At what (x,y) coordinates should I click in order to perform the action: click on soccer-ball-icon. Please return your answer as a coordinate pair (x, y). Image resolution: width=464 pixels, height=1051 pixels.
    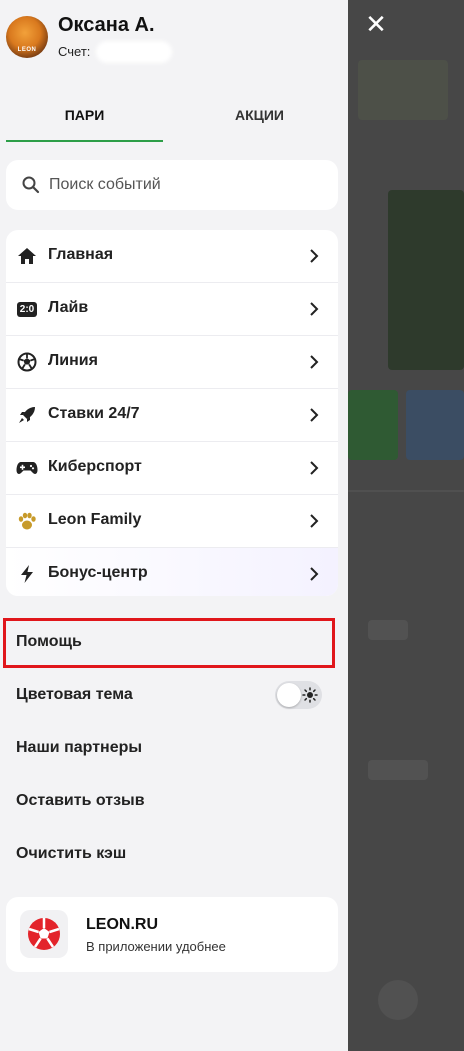
    Looking at the image, I should click on (27, 362).